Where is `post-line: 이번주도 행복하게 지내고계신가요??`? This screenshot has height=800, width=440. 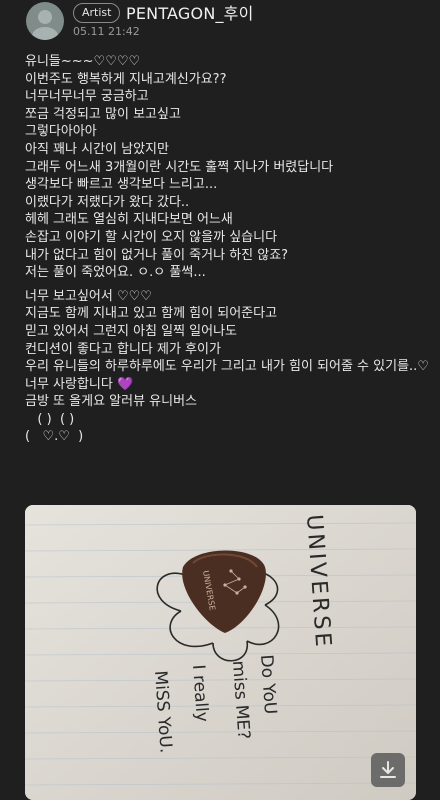 post-line: 이번주도 행복하게 지내고계신가요?? is located at coordinates (126, 79).